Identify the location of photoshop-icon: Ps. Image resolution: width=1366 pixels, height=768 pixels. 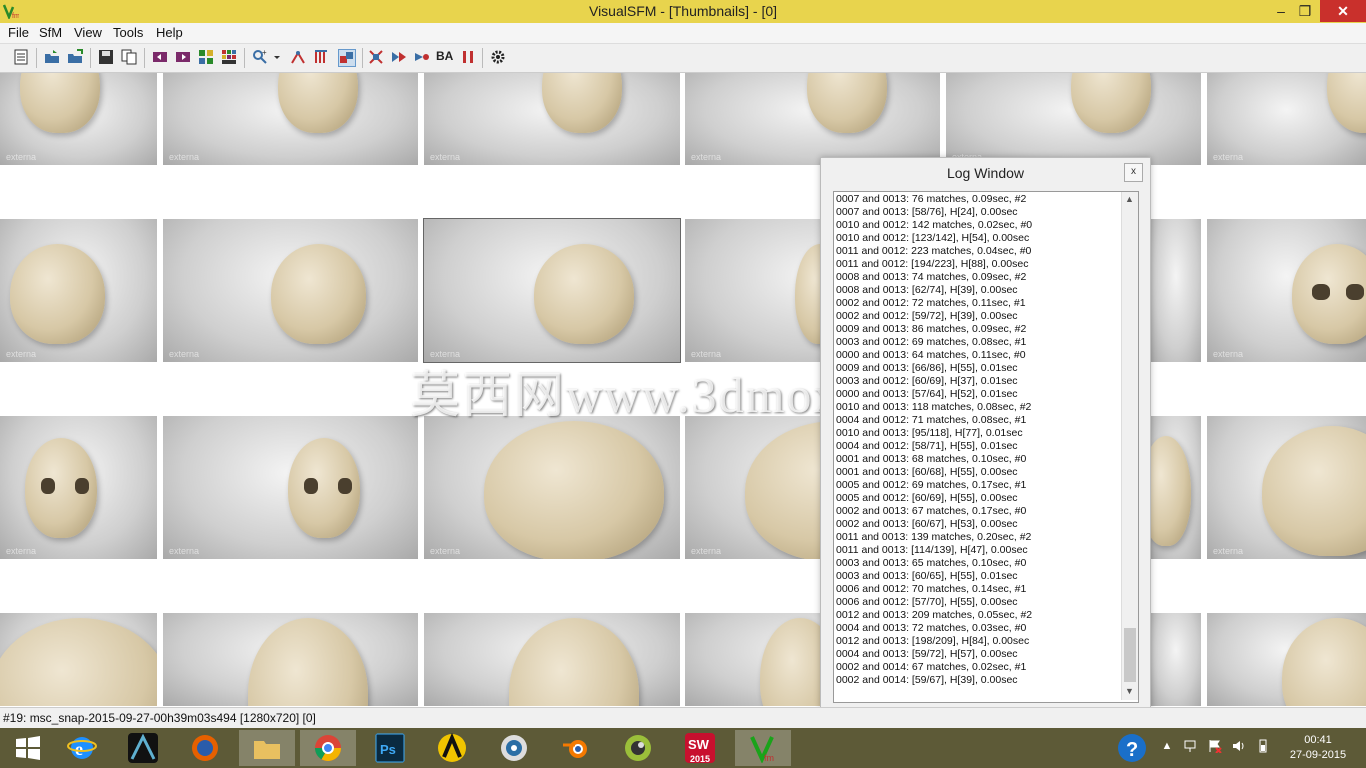
(390, 748).